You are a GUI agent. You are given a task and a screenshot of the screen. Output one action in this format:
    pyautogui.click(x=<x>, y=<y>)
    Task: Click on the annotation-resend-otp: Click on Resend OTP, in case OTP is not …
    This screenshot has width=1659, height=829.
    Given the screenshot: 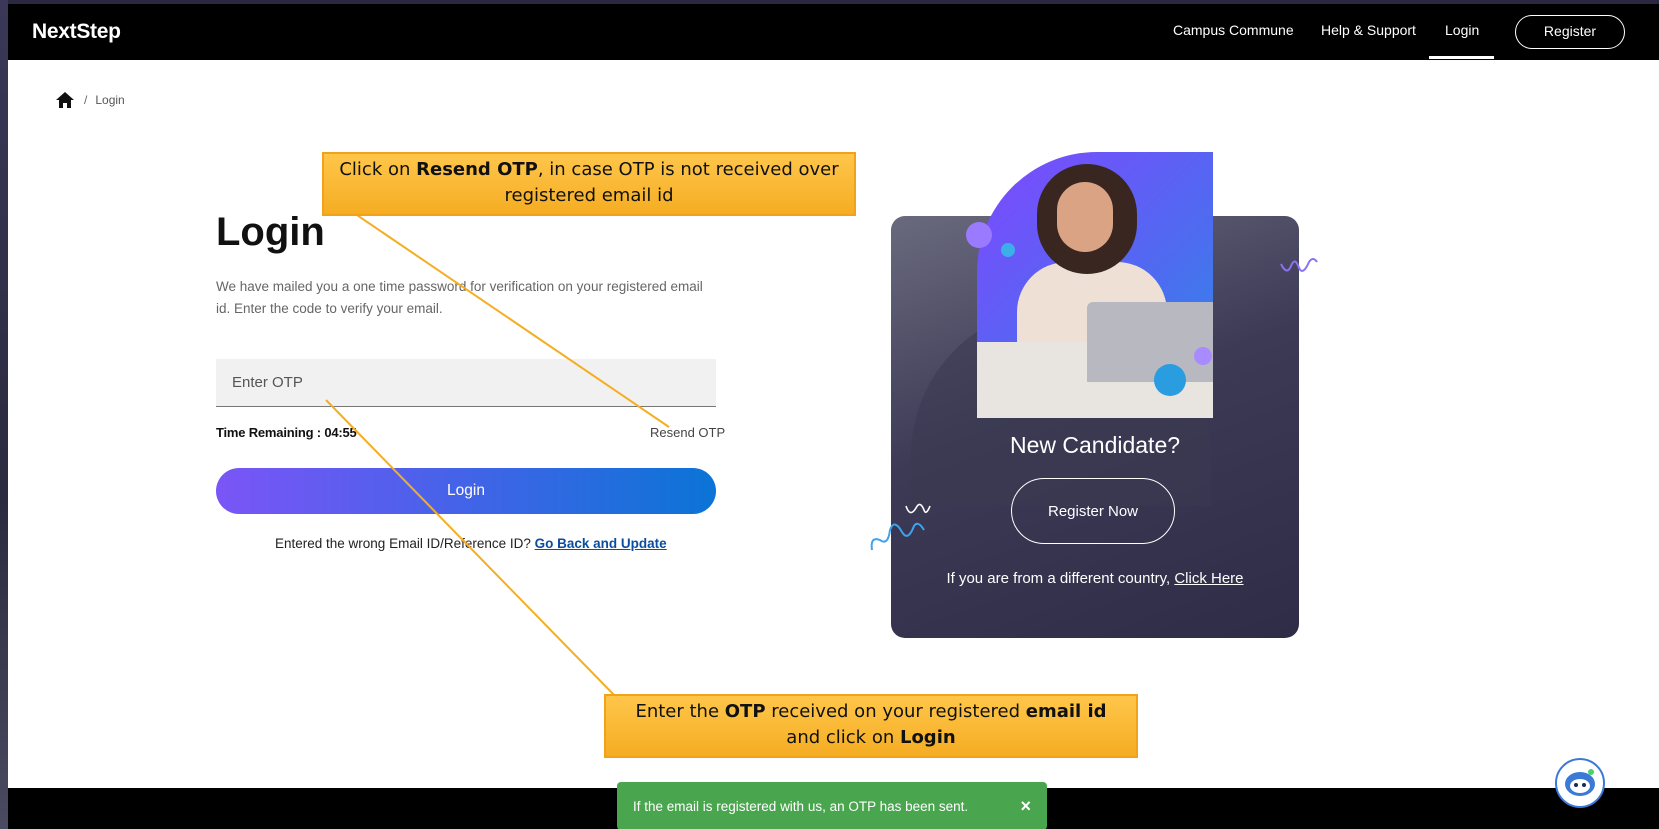 What is the action you would take?
    pyautogui.click(x=589, y=184)
    